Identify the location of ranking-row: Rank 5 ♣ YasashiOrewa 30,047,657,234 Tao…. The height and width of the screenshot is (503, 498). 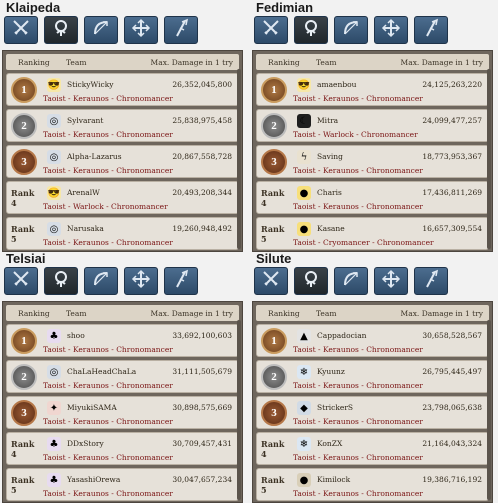
(122, 484).